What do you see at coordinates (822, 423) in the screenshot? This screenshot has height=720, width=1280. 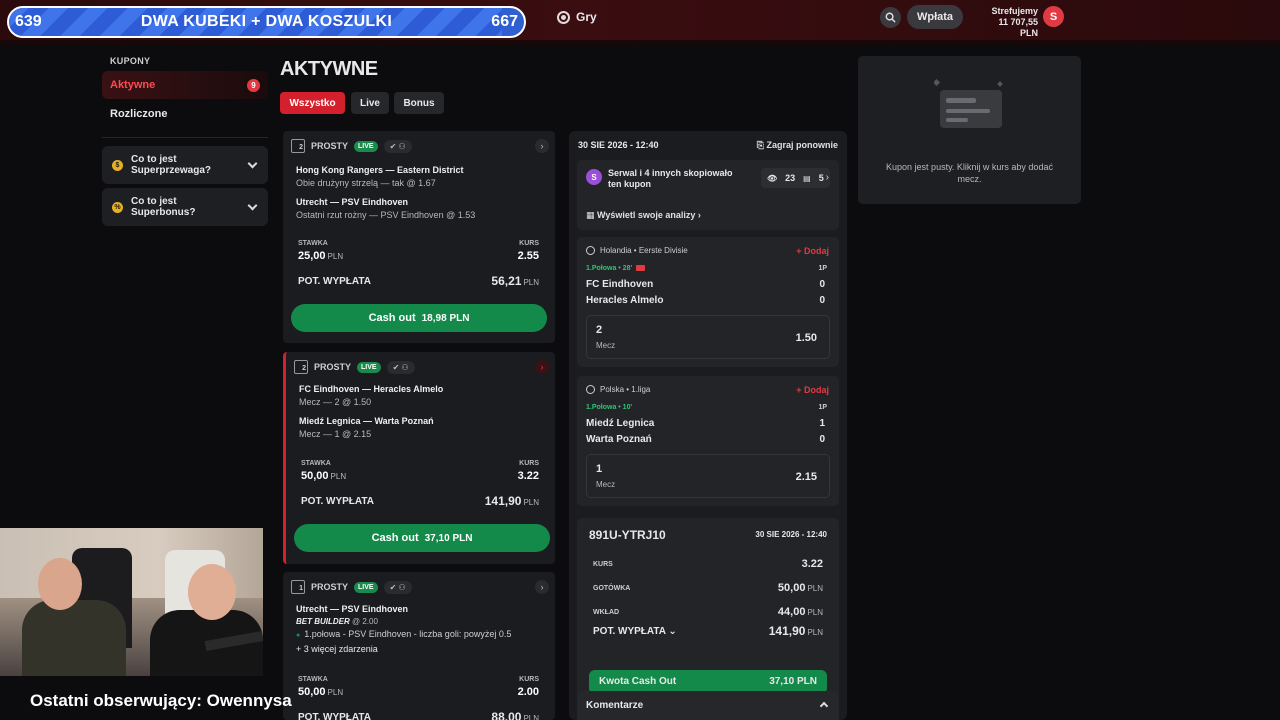 I see `home-score: 1` at bounding box center [822, 423].